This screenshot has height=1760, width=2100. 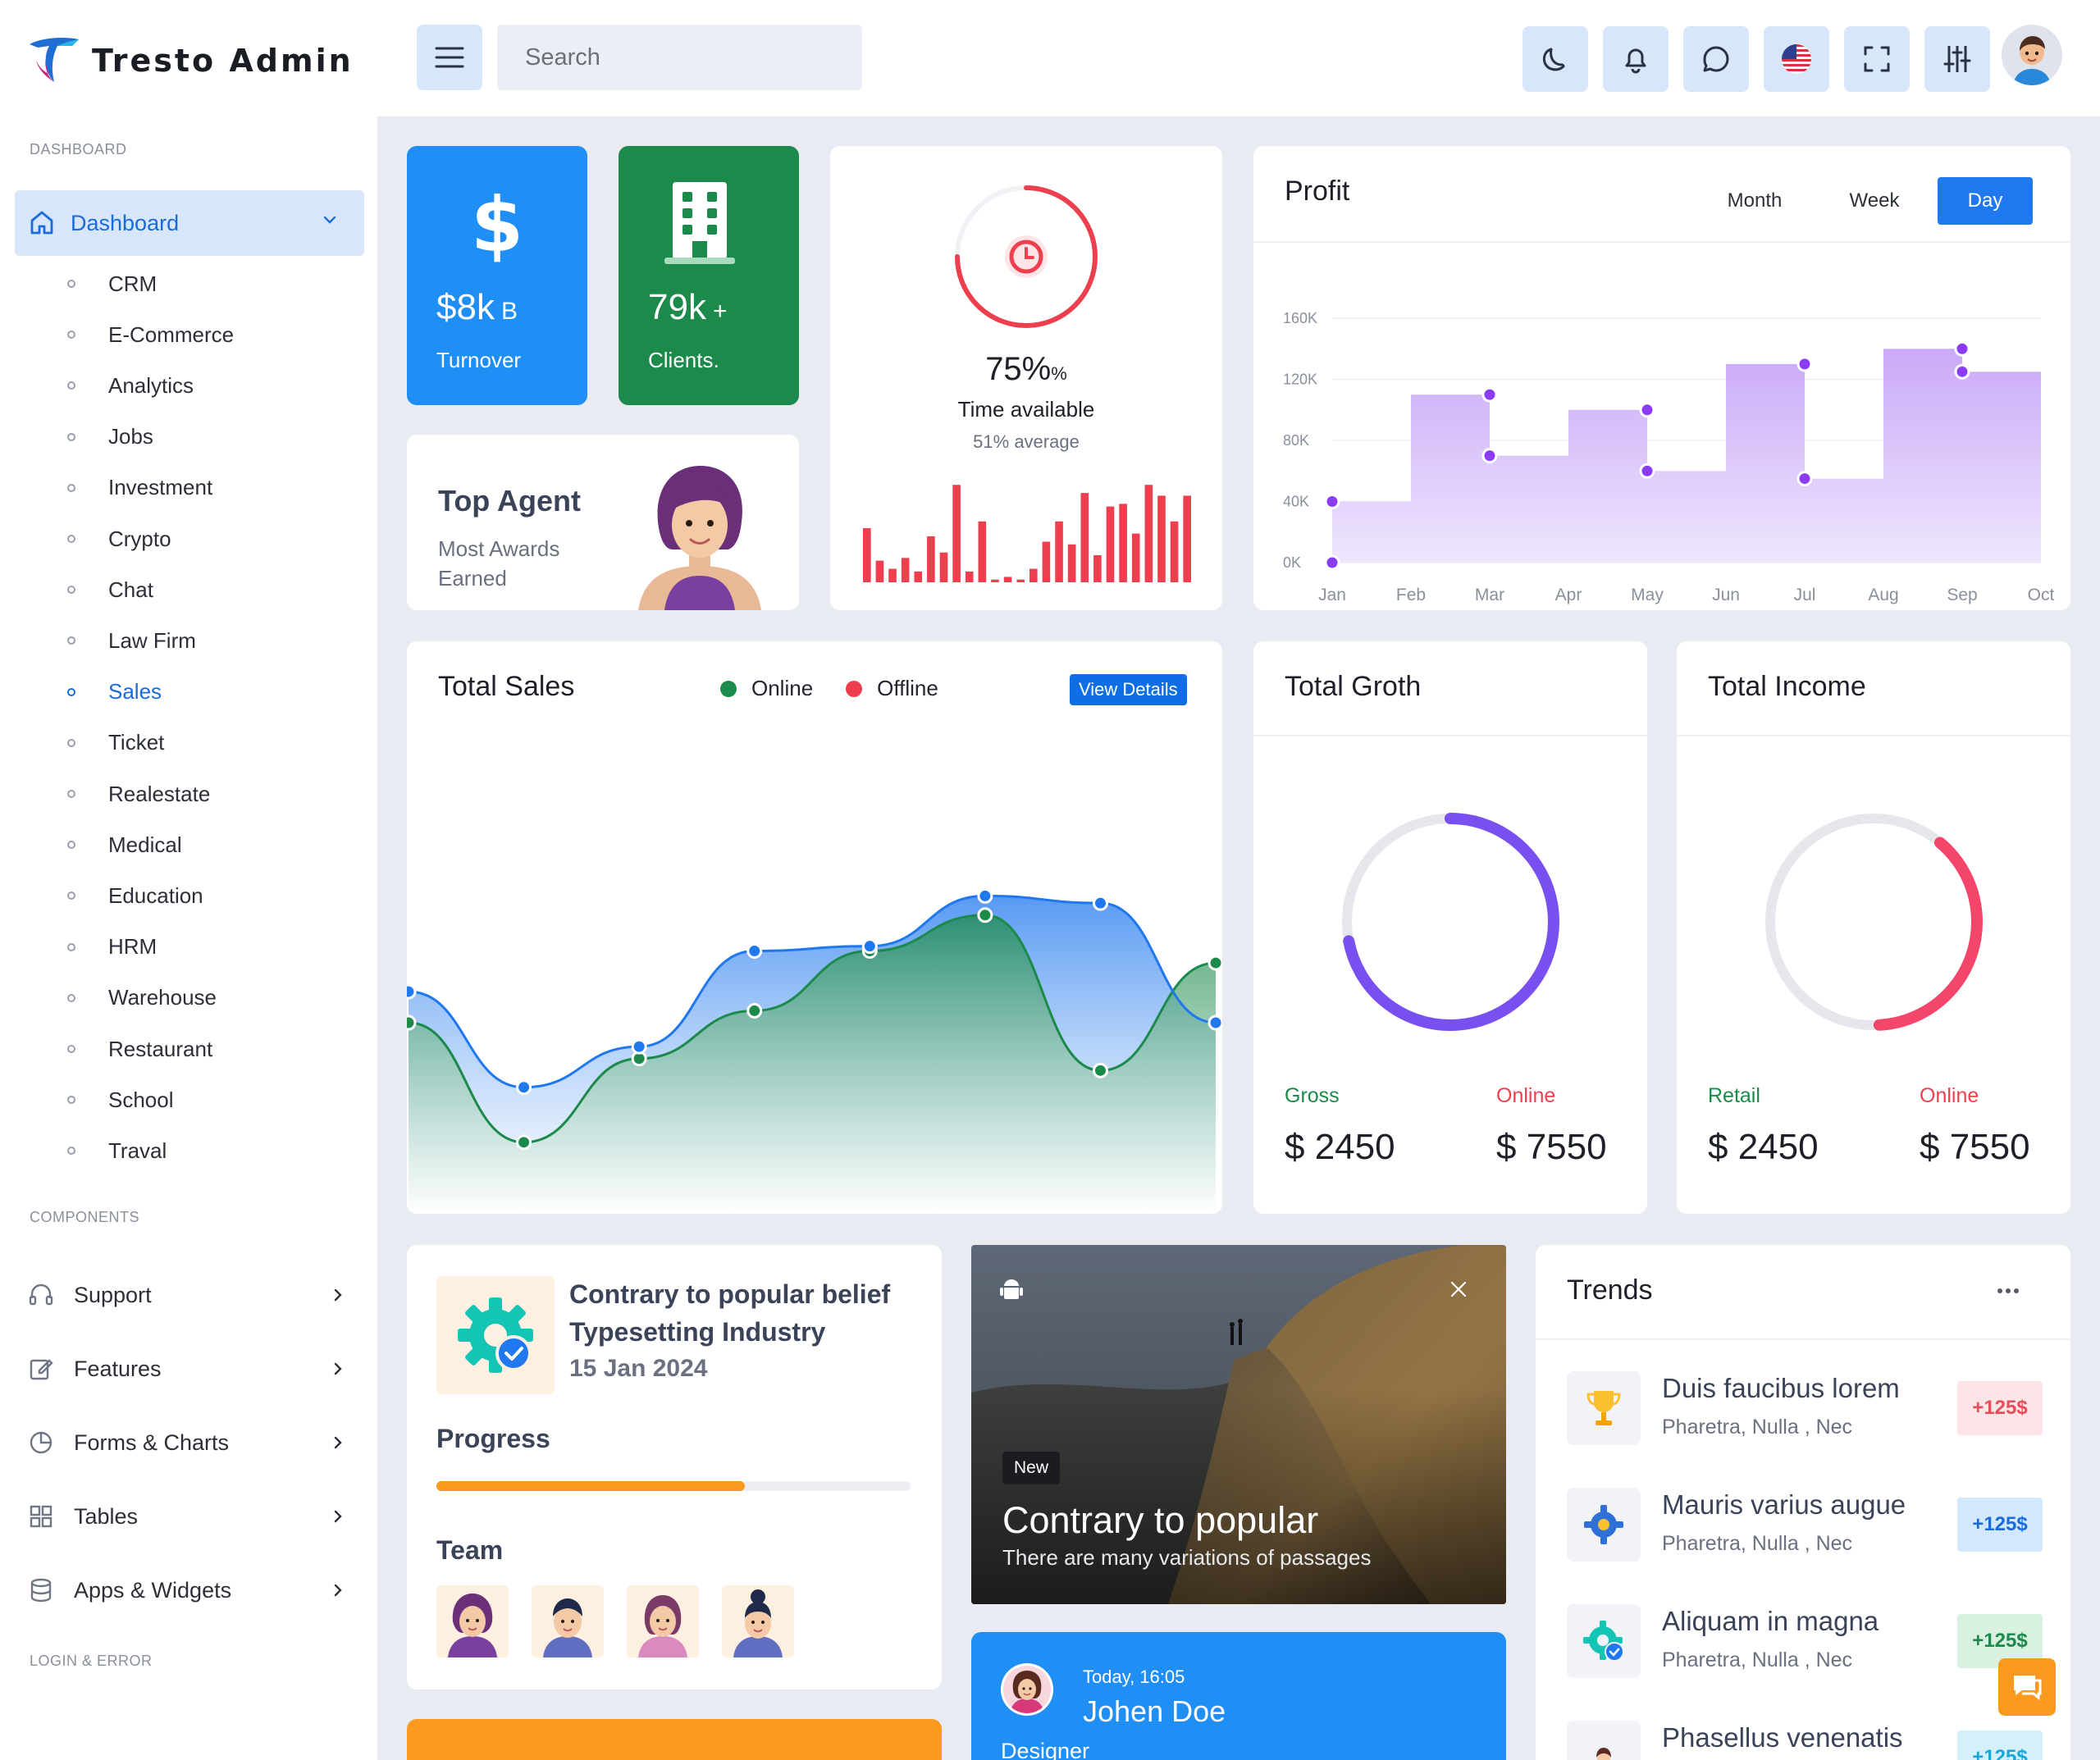 I want to click on profile-time: Today, 16:05, so click(x=1134, y=1677).